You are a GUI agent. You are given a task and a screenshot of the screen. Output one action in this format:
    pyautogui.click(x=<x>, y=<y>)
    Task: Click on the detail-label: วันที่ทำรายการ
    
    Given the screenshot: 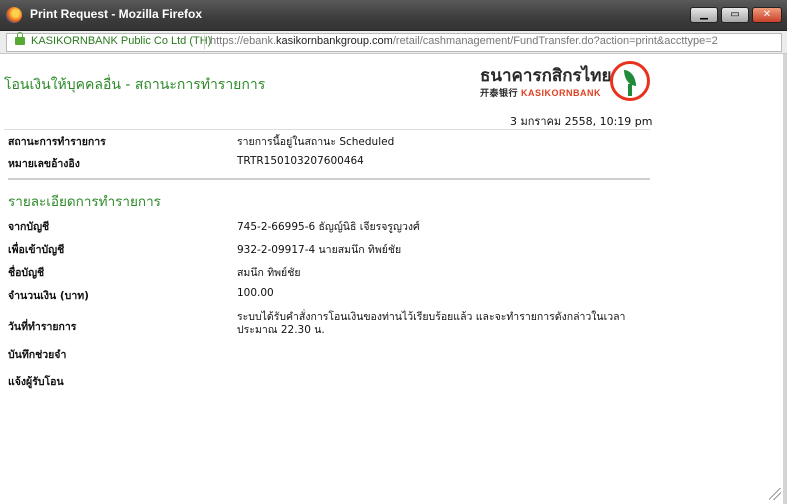 What is the action you would take?
    pyautogui.click(x=42, y=327)
    